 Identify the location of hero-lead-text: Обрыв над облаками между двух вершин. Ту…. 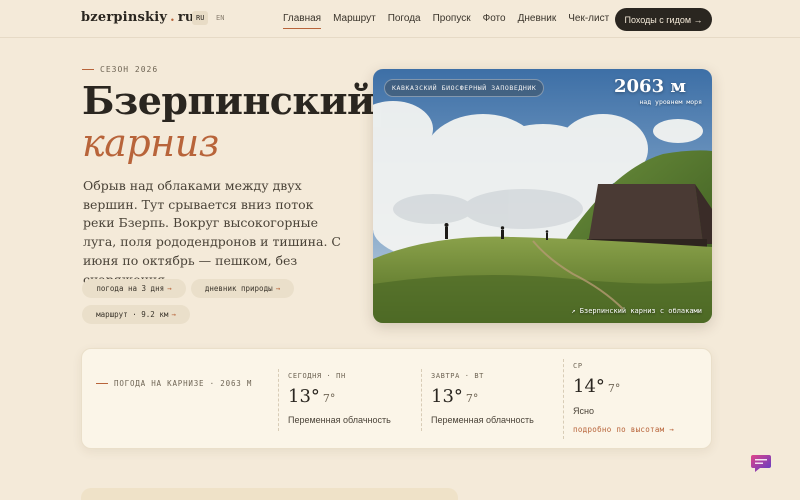
(212, 232).